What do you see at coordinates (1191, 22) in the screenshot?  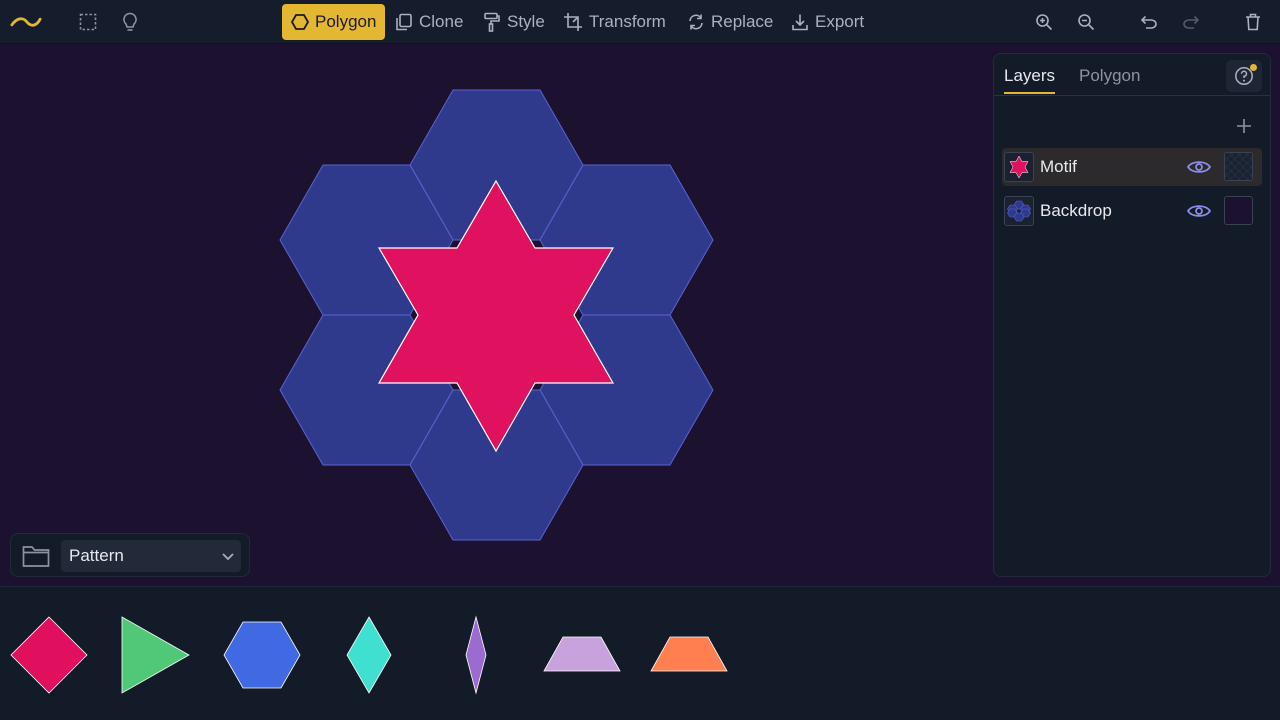 I see `redo-icon` at bounding box center [1191, 22].